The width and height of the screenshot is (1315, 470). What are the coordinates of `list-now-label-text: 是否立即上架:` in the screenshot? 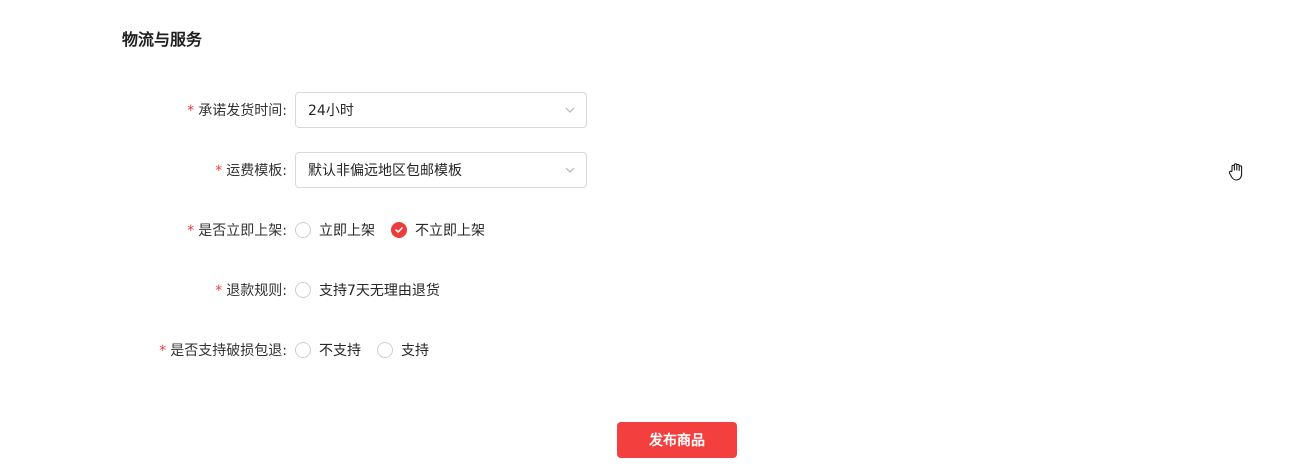 It's located at (242, 231).